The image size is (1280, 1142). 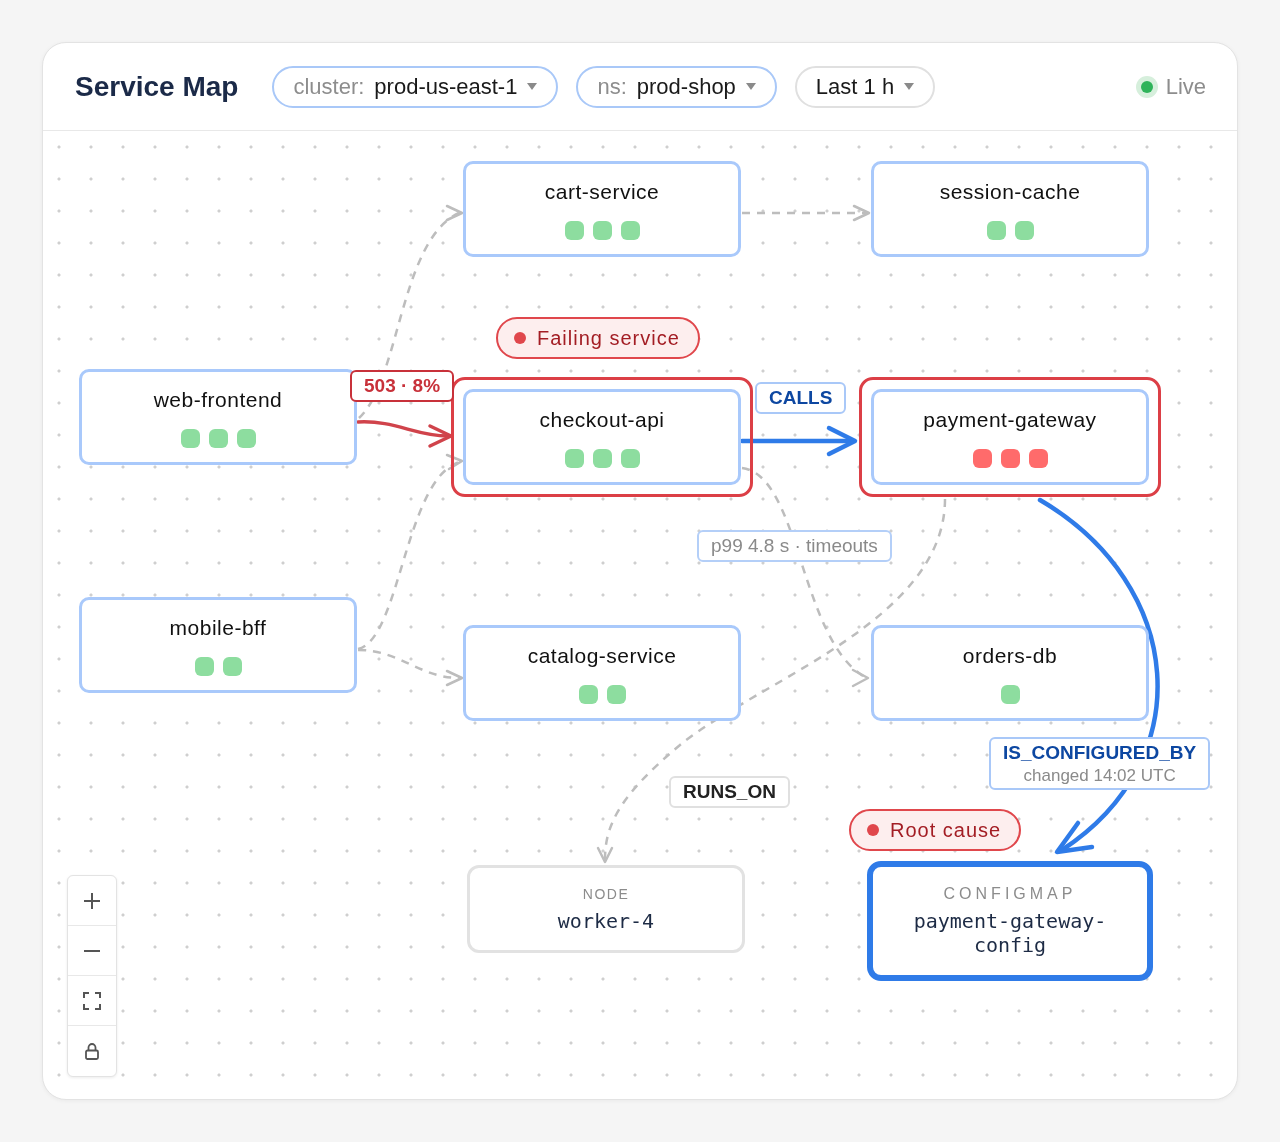 What do you see at coordinates (92, 1051) in the screenshot?
I see `lock-icon` at bounding box center [92, 1051].